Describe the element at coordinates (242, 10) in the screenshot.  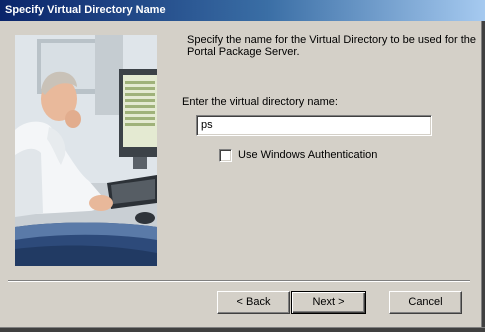
I see `title-bar: Specify Virtual Directory Name` at that location.